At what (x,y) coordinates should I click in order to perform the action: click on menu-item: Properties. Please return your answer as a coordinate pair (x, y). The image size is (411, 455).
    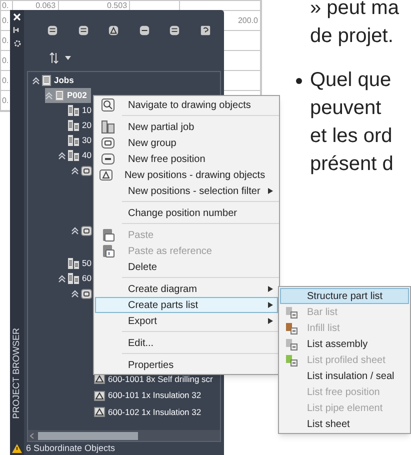
    Looking at the image, I should click on (186, 365).